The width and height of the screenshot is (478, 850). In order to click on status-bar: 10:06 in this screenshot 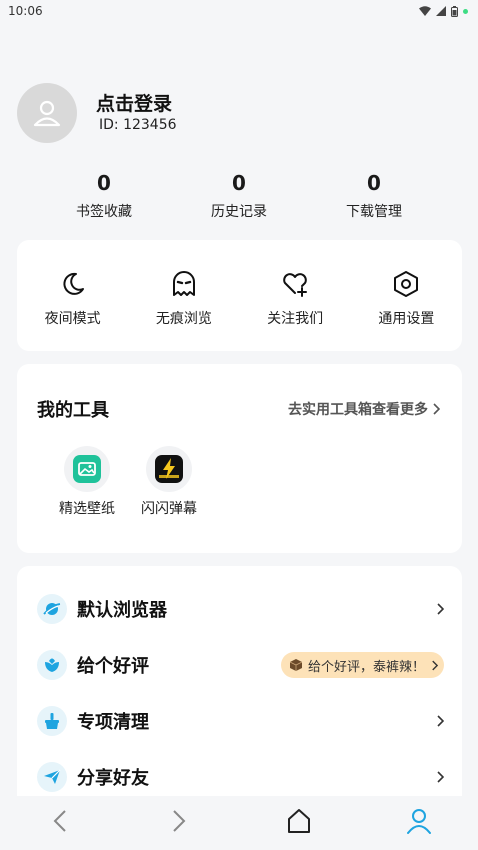, I will do `click(239, 11)`.